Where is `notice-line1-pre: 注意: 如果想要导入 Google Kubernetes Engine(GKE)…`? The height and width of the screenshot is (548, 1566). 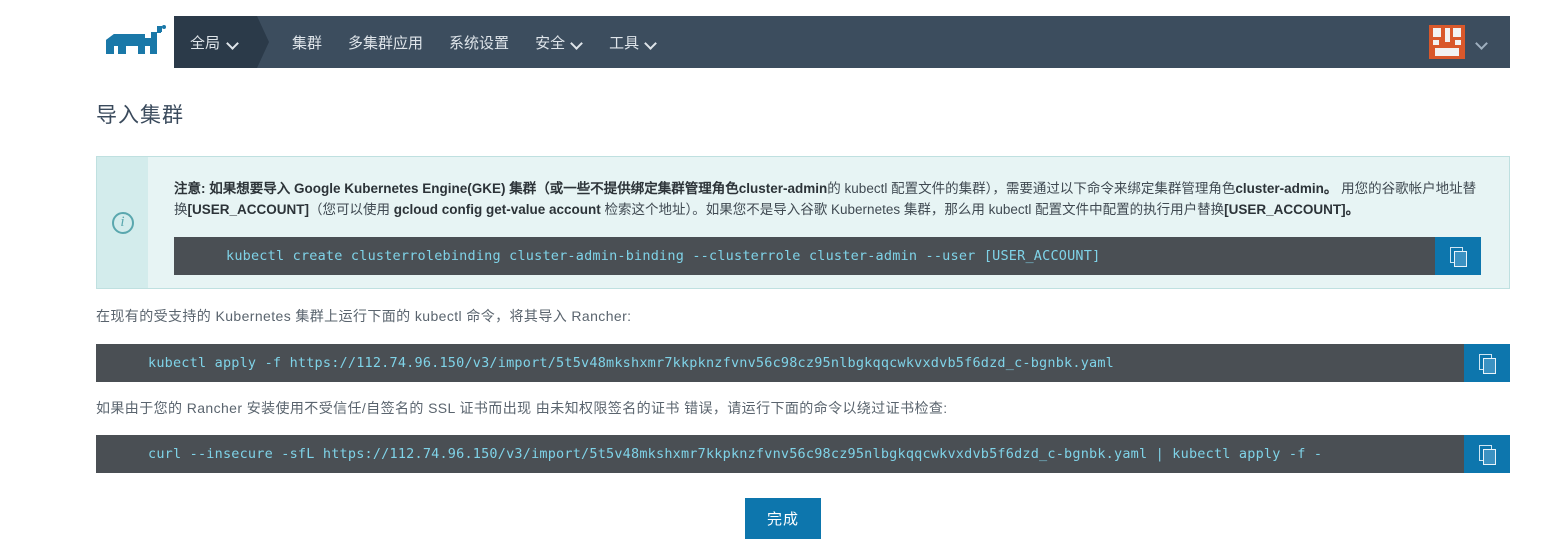 notice-line1-pre: 注意: 如果想要导入 Google Kubernetes Engine(GKE)… is located at coordinates (456, 188).